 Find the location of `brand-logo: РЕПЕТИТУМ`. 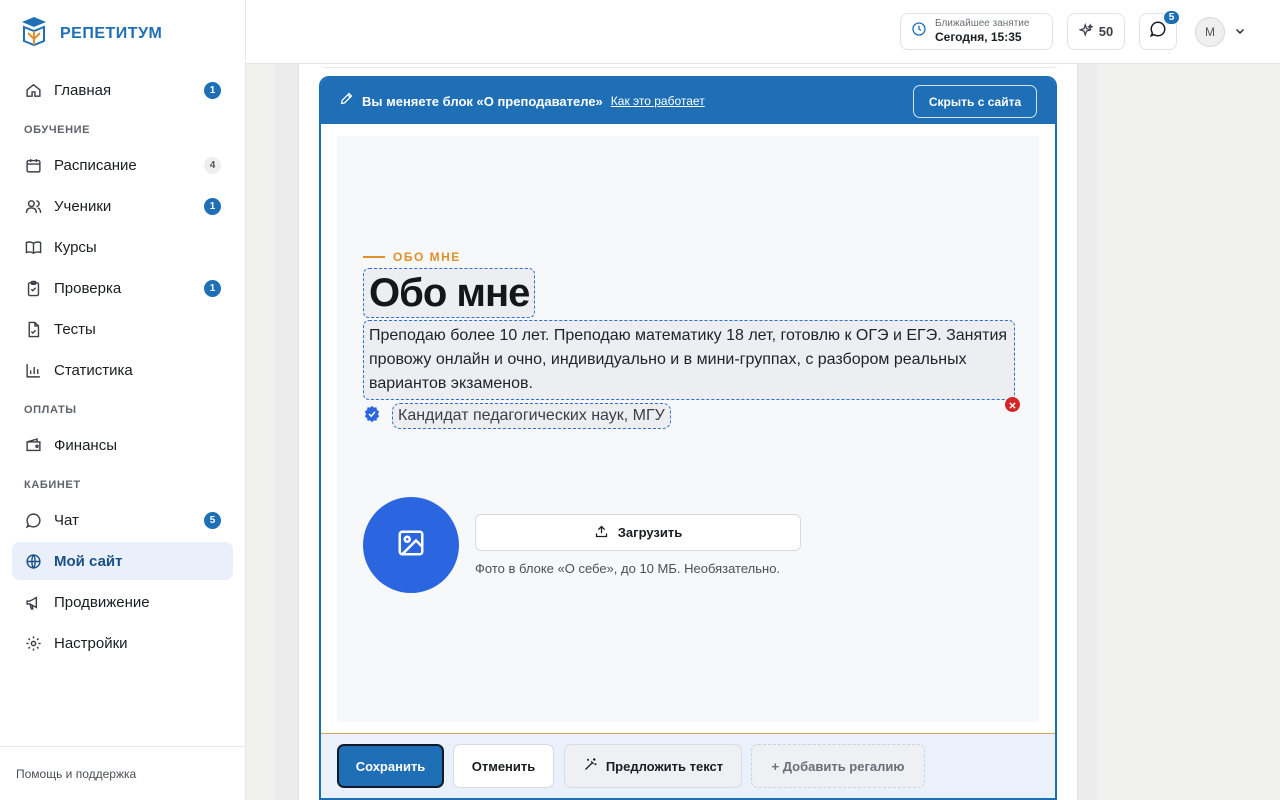

brand-logo: РЕПЕТИТУМ is located at coordinates (91, 33).